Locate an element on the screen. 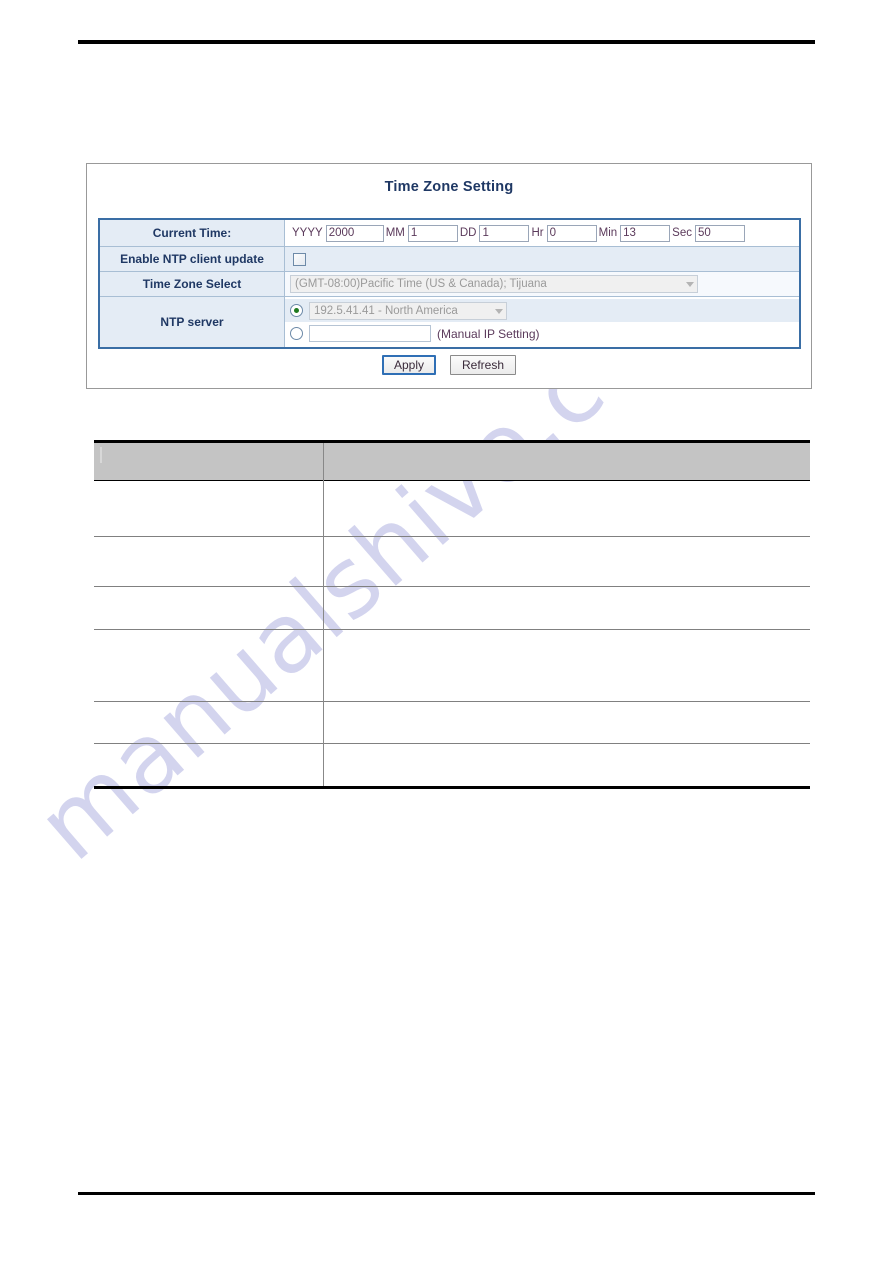 The width and height of the screenshot is (893, 1263). refresh-button: Refresh is located at coordinates (483, 365).